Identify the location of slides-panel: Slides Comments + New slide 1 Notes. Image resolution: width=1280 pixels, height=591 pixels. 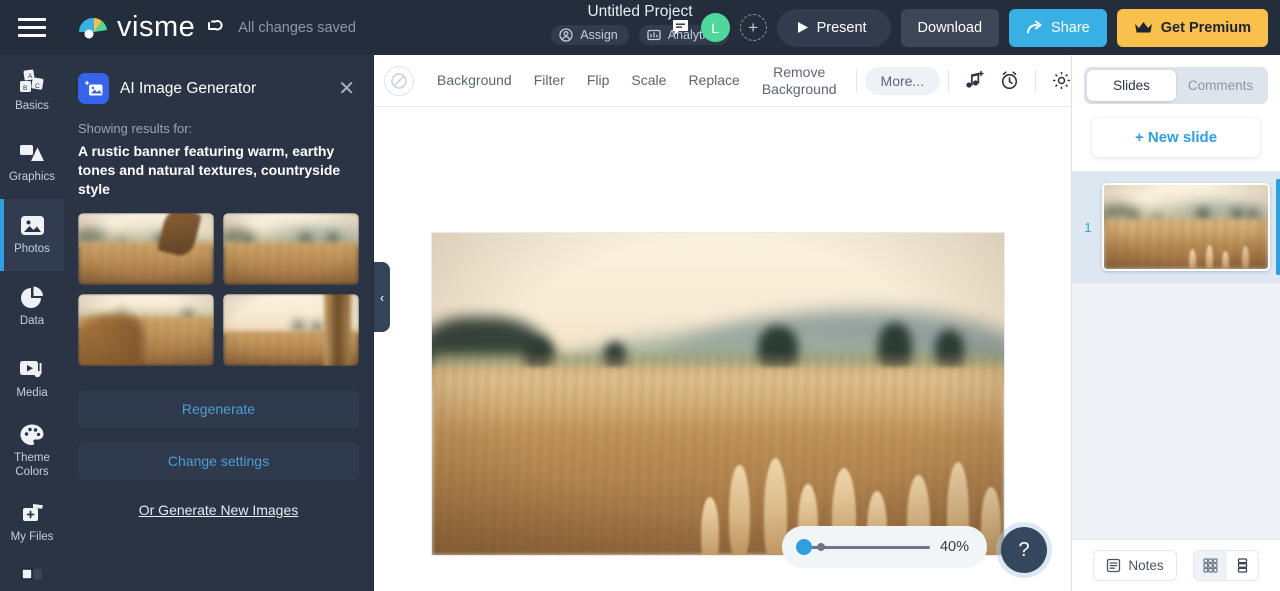
(1175, 323).